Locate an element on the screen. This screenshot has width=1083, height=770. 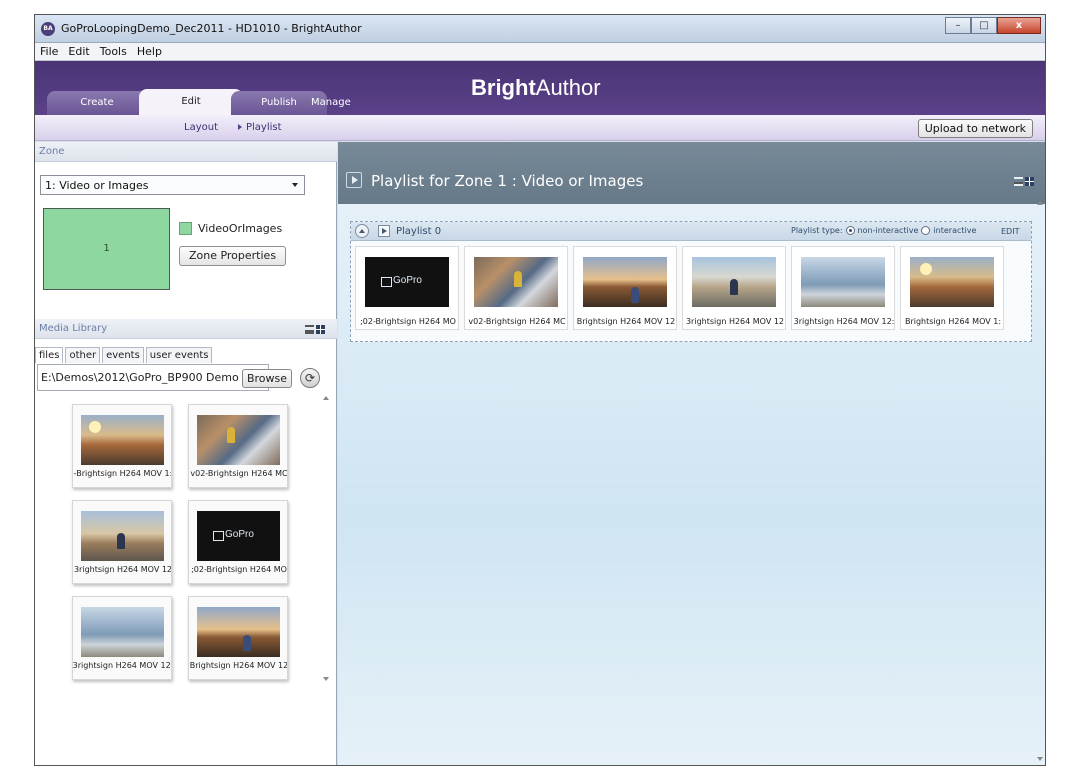
subnav-layout: Layout is located at coordinates (201, 127).